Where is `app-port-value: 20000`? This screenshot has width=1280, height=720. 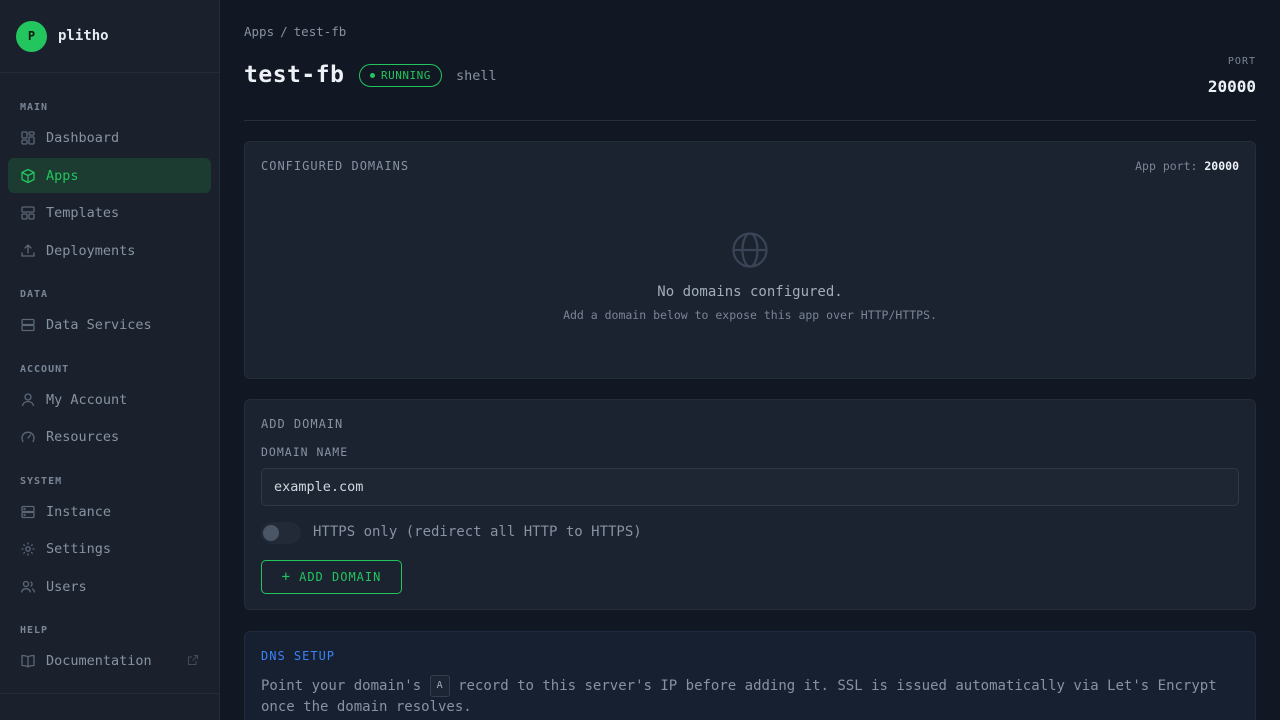 app-port-value: 20000 is located at coordinates (1221, 166).